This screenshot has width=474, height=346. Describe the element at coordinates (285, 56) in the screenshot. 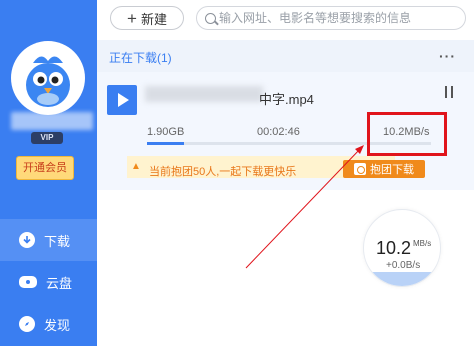

I see `section-header: 正在下载(1) ···` at that location.